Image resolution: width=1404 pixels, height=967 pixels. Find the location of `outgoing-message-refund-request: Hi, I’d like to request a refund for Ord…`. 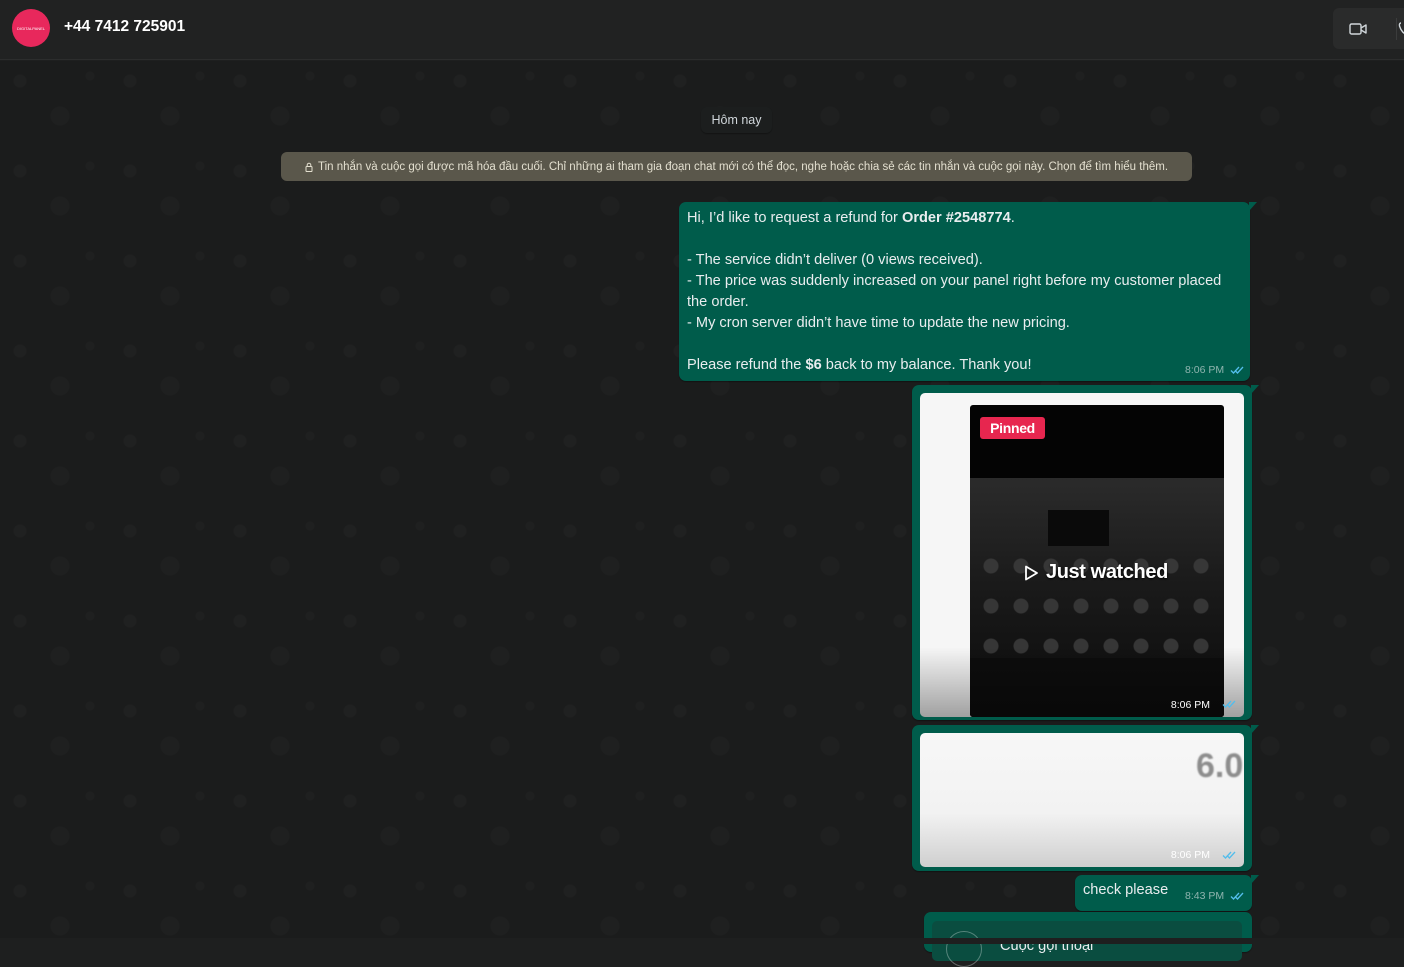

outgoing-message-refund-request: Hi, I’d like to request a refund for Ord… is located at coordinates (968, 291).